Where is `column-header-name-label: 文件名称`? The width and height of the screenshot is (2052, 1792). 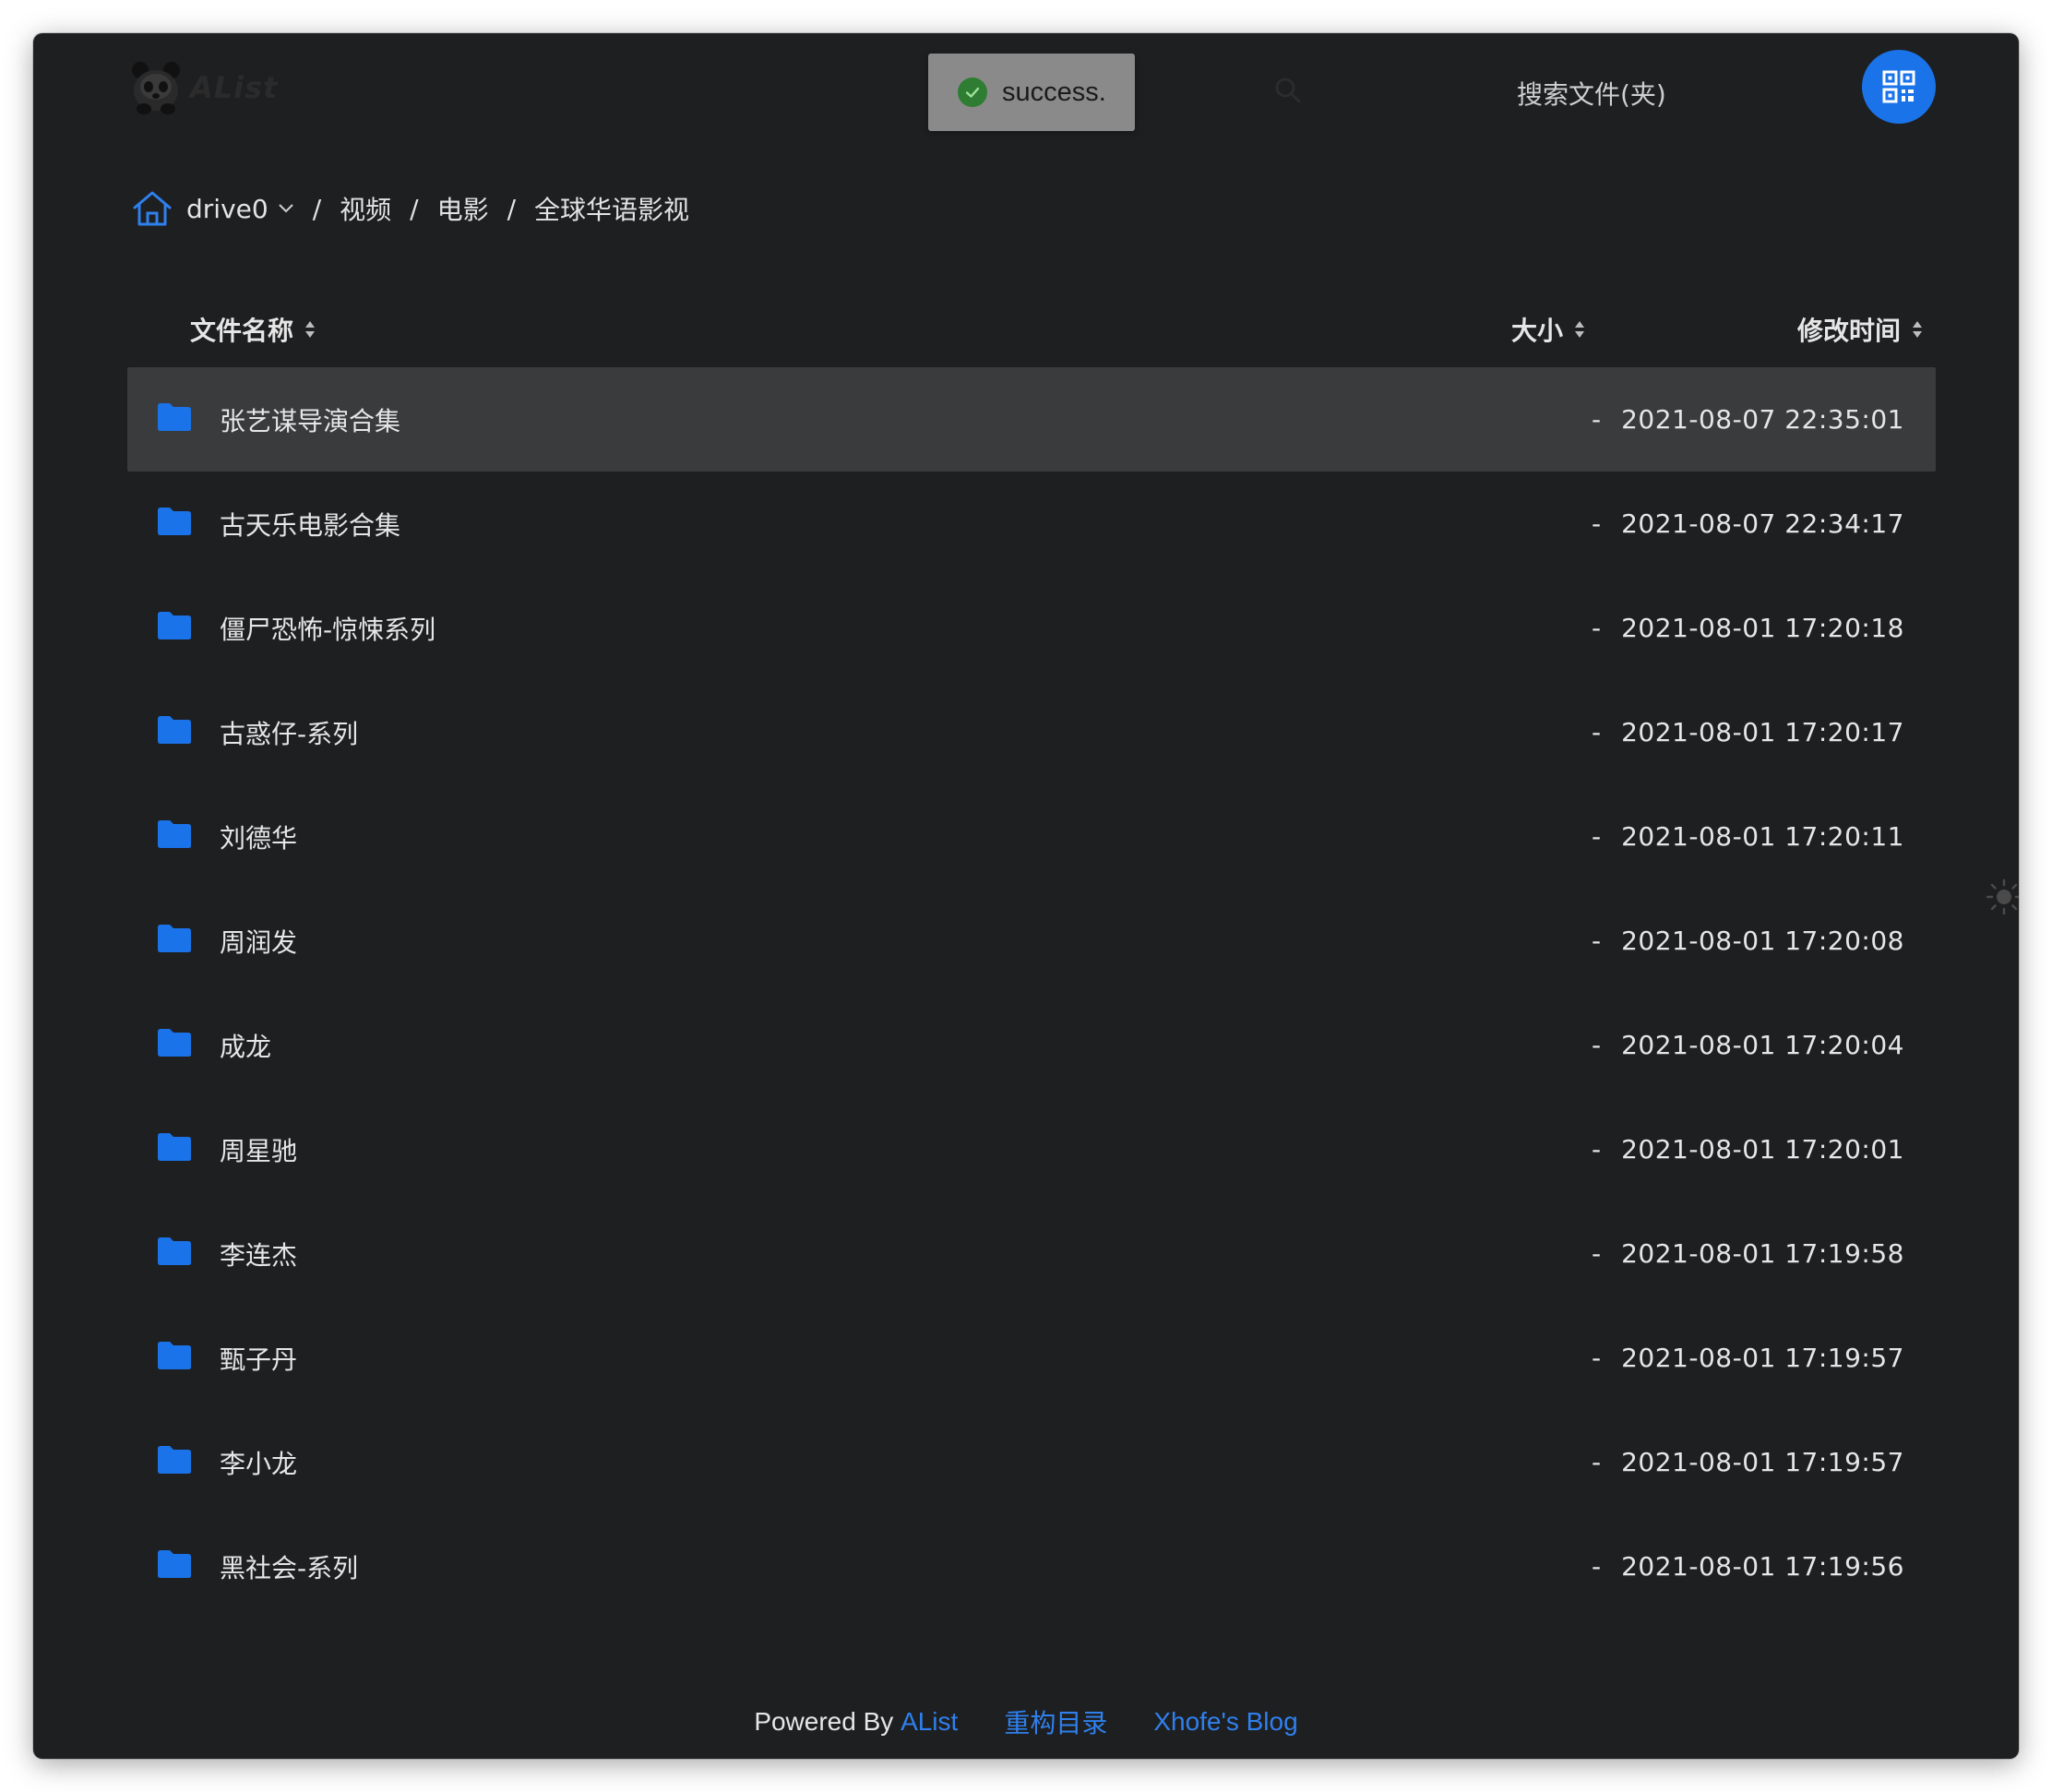 column-header-name-label: 文件名称 is located at coordinates (242, 331).